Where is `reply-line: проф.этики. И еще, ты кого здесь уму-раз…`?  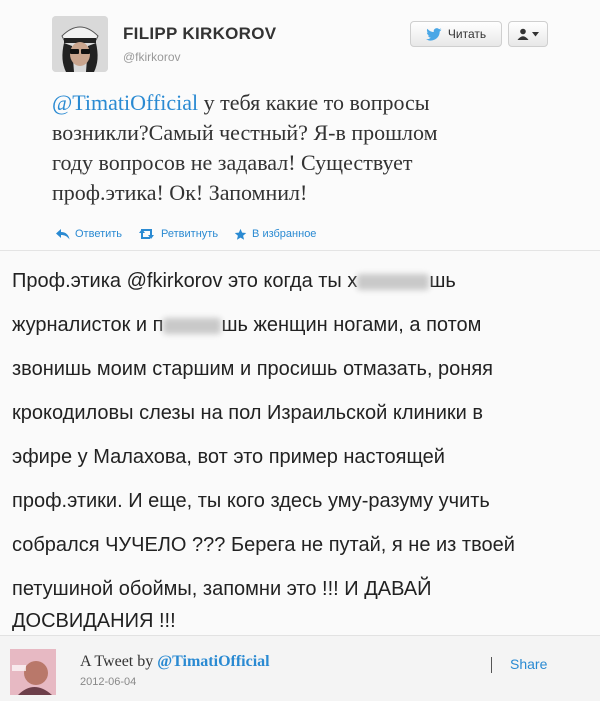
reply-line: проф.этики. И еще, ты кого здесь уму-раз… is located at coordinates (251, 501).